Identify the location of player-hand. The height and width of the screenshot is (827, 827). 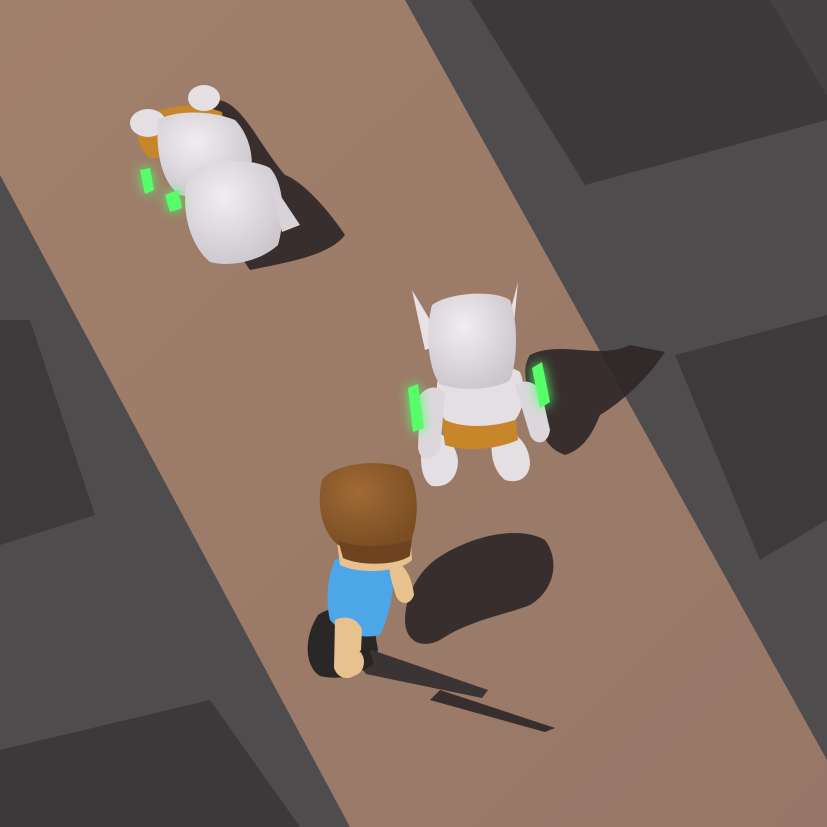
(352, 662).